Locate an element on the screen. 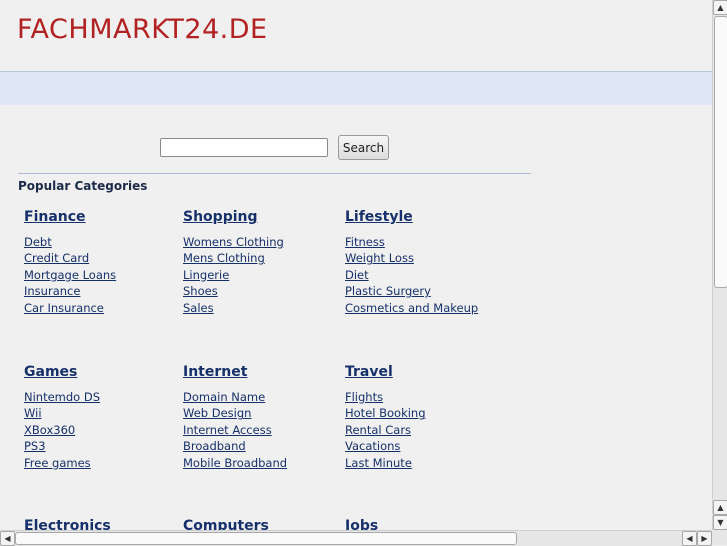  category-link: Web Design is located at coordinates (235, 413).